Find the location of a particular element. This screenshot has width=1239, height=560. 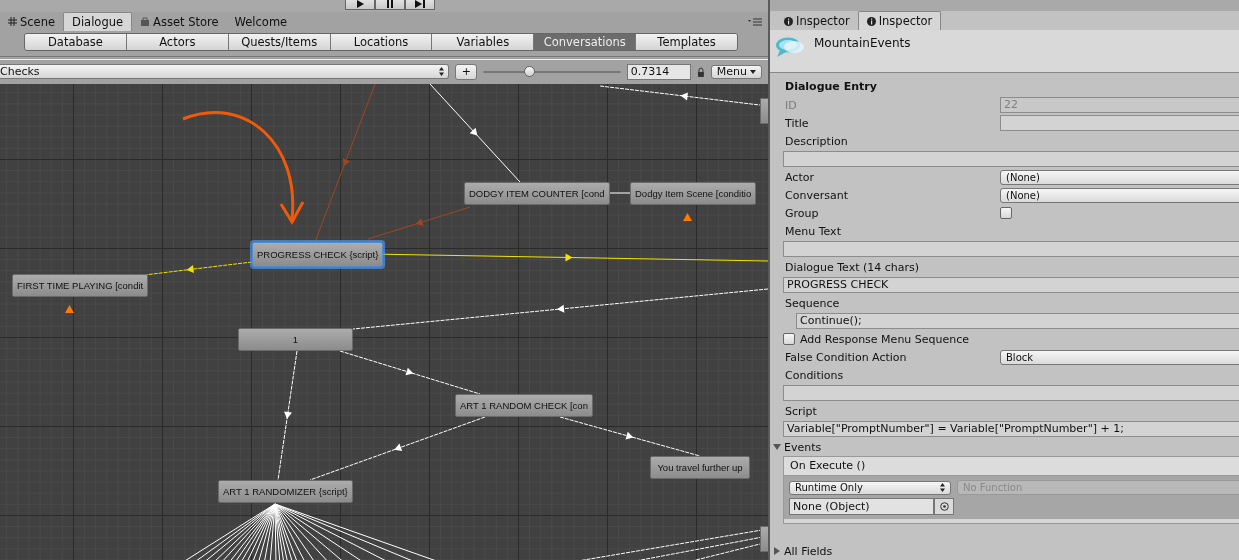

menu-icon is located at coordinates (755, 21).